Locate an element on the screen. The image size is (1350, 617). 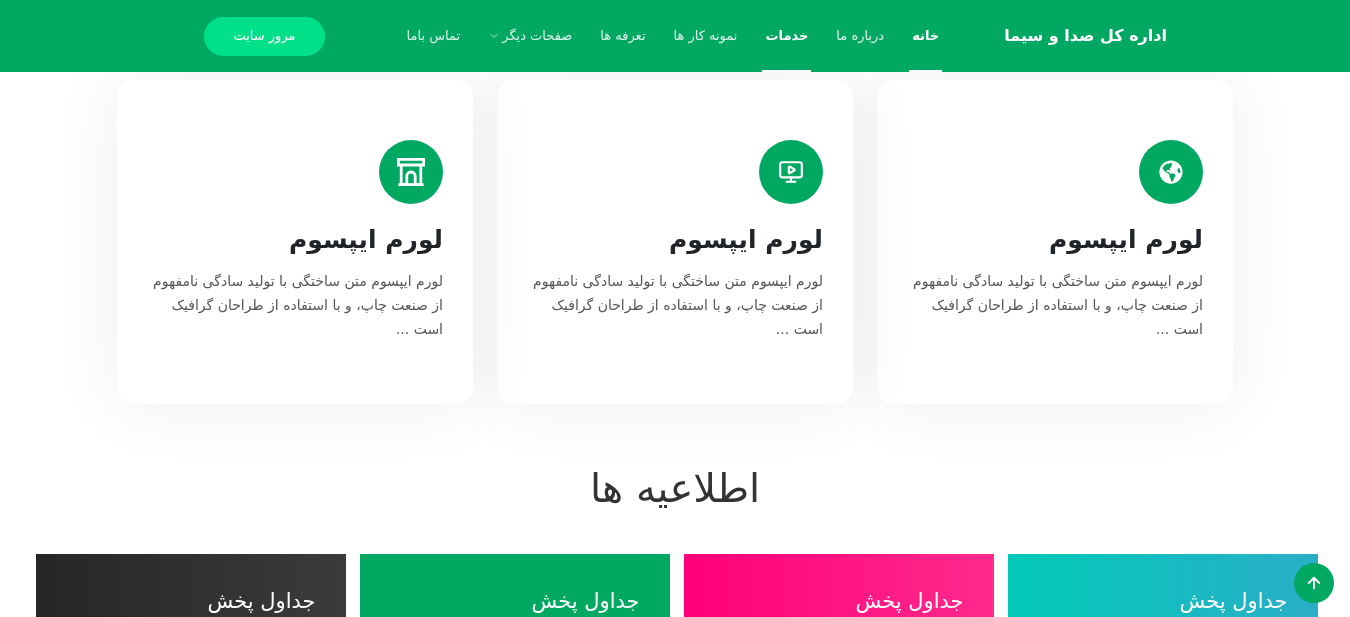
section-heading: اطلاعیه ها is located at coordinates (675, 488).